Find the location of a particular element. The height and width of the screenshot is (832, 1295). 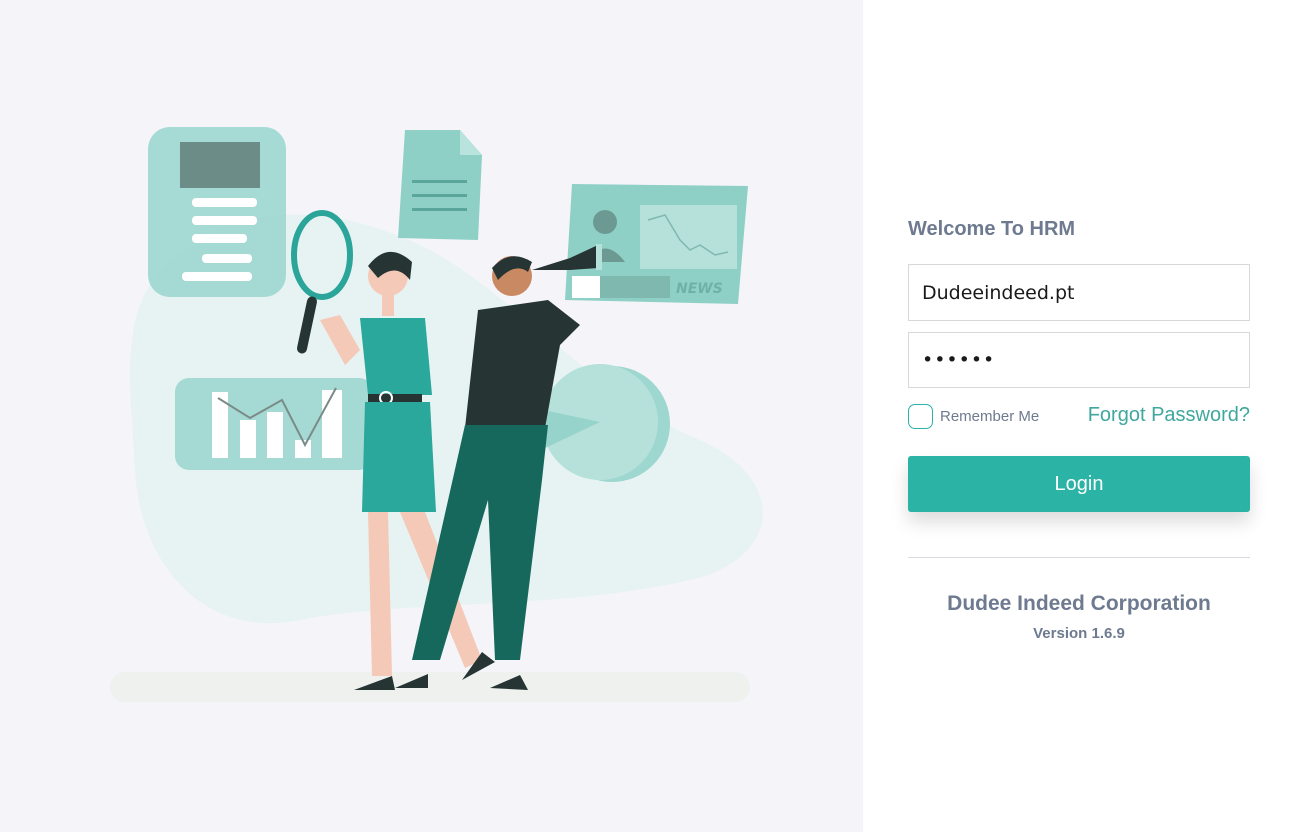

remember-me-checkbox is located at coordinates (920, 416).